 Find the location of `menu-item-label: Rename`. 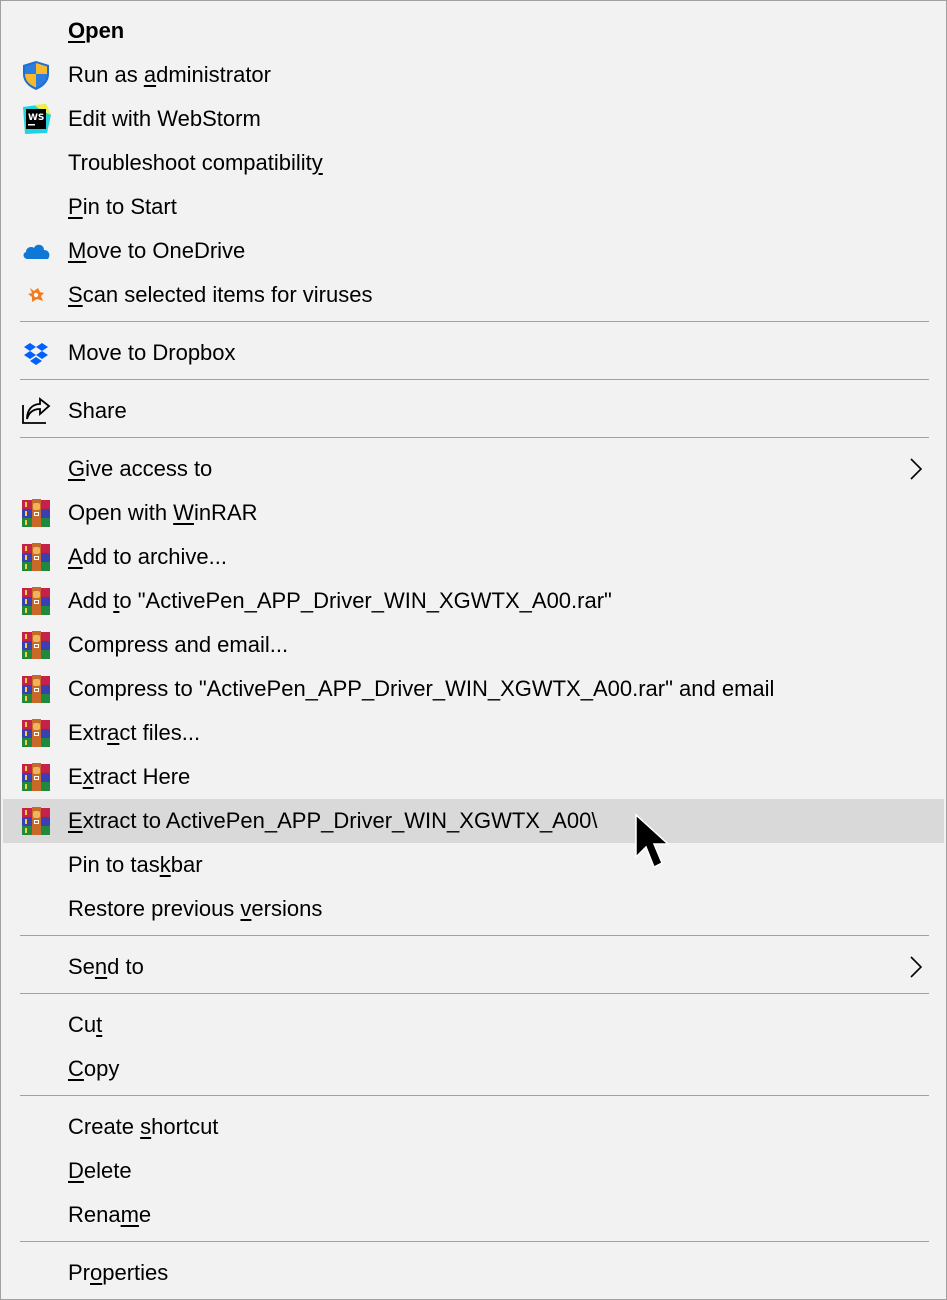

menu-item-label: Rename is located at coordinates (110, 1214).